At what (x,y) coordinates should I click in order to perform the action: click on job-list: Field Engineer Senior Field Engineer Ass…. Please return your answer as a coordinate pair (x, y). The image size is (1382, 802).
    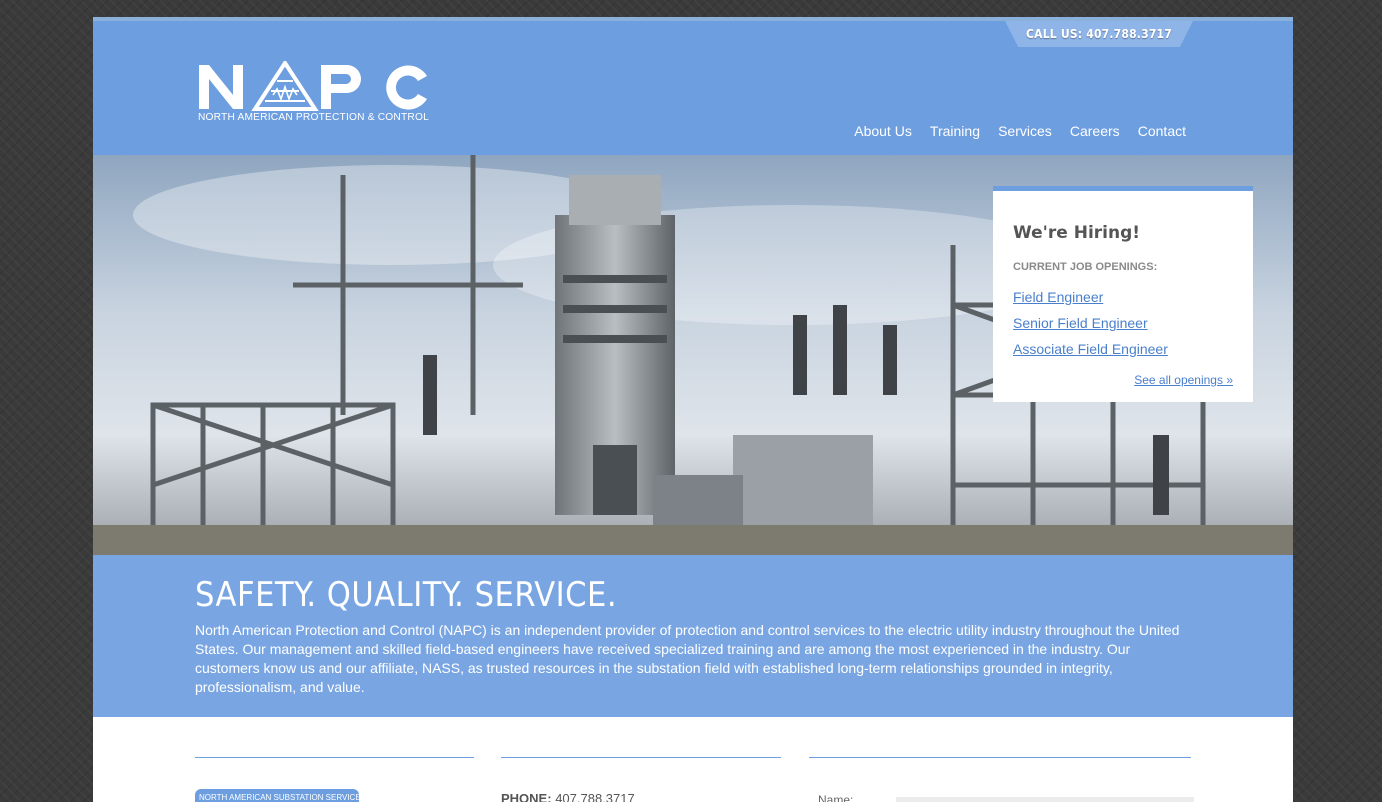
    Looking at the image, I should click on (1123, 322).